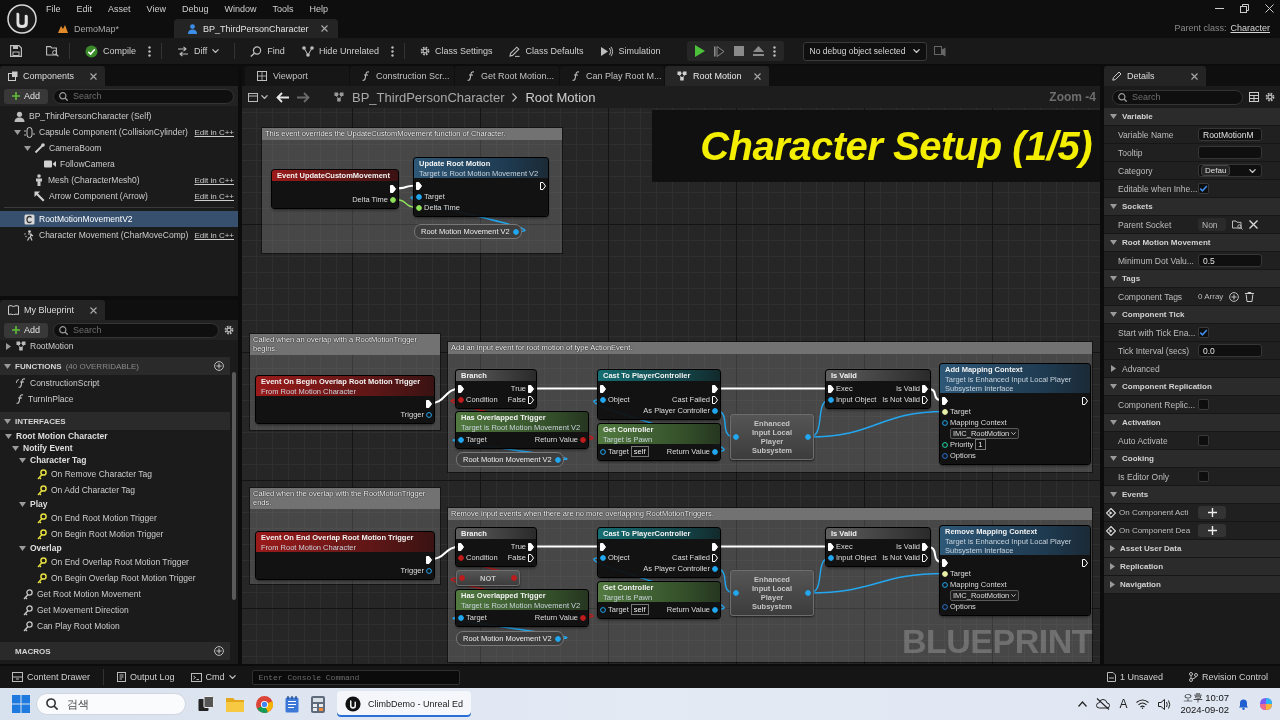 Image resolution: width=1280 pixels, height=720 pixels. What do you see at coordinates (282, 97) in the screenshot?
I see `back-arrow-icon` at bounding box center [282, 97].